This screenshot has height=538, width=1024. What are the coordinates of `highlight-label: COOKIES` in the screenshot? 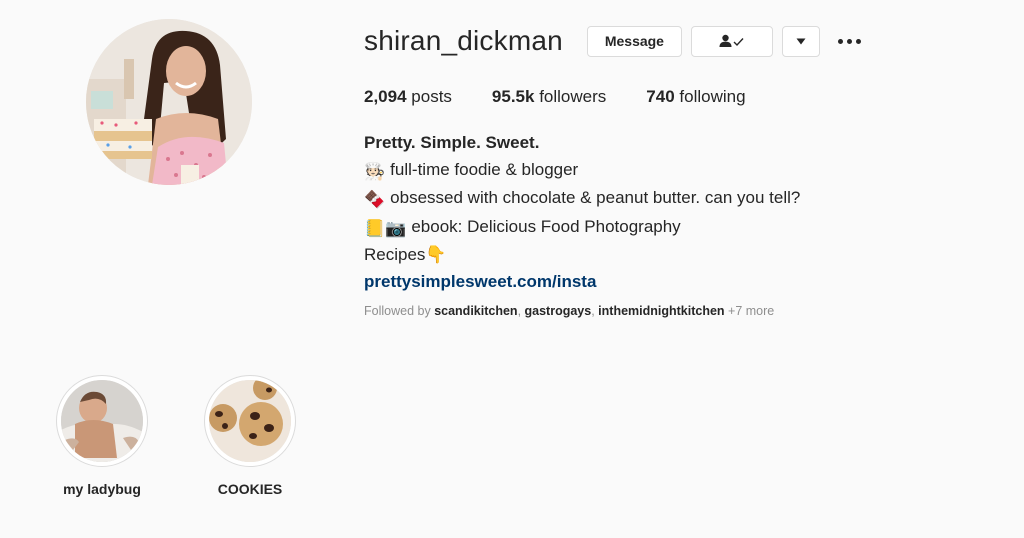 It's located at (250, 489).